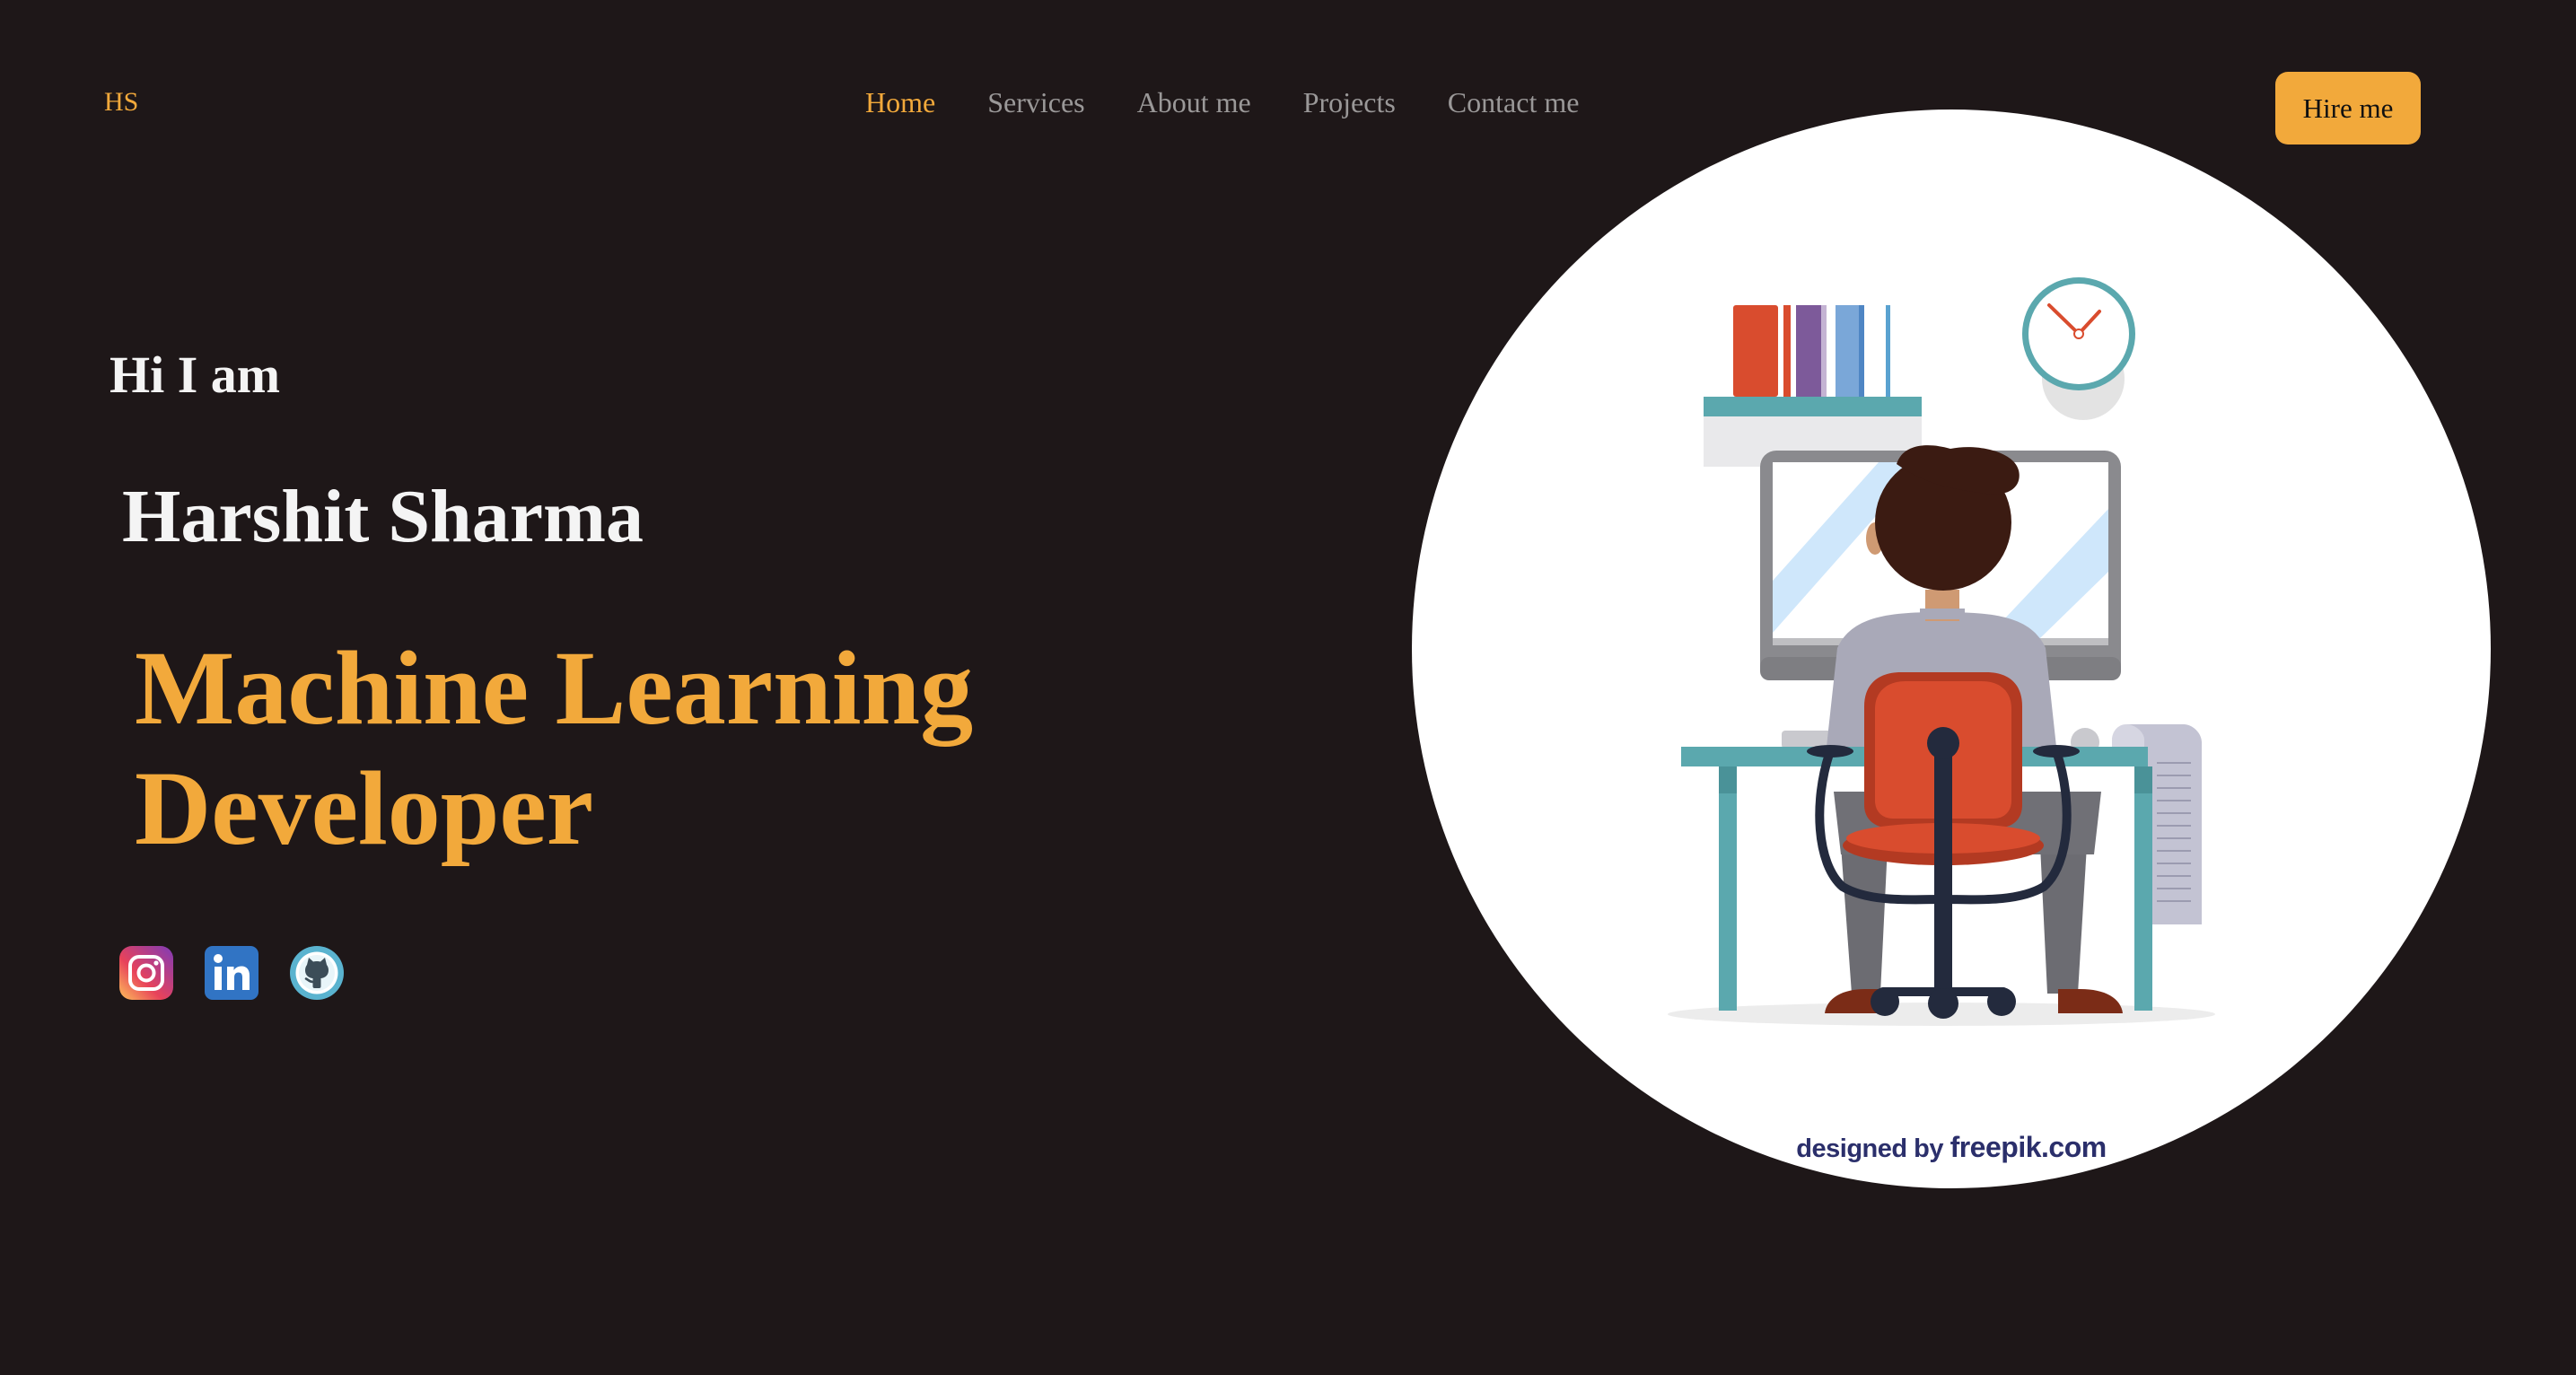 This screenshot has height=1375, width=2576. I want to click on image-credit: designed by freepik.com, so click(1952, 1147).